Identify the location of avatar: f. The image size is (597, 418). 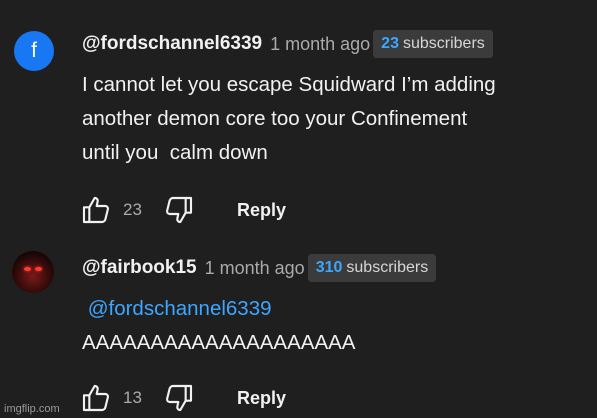
(34, 51).